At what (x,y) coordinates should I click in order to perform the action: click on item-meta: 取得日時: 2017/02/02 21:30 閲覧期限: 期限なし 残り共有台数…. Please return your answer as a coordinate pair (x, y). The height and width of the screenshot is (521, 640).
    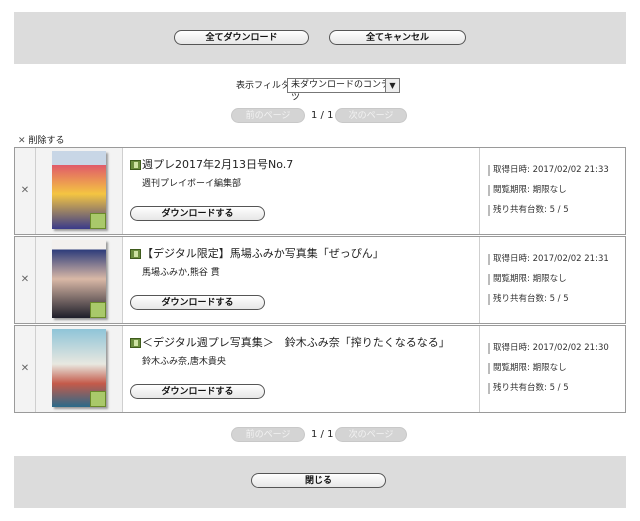
    Looking at the image, I should click on (552, 369).